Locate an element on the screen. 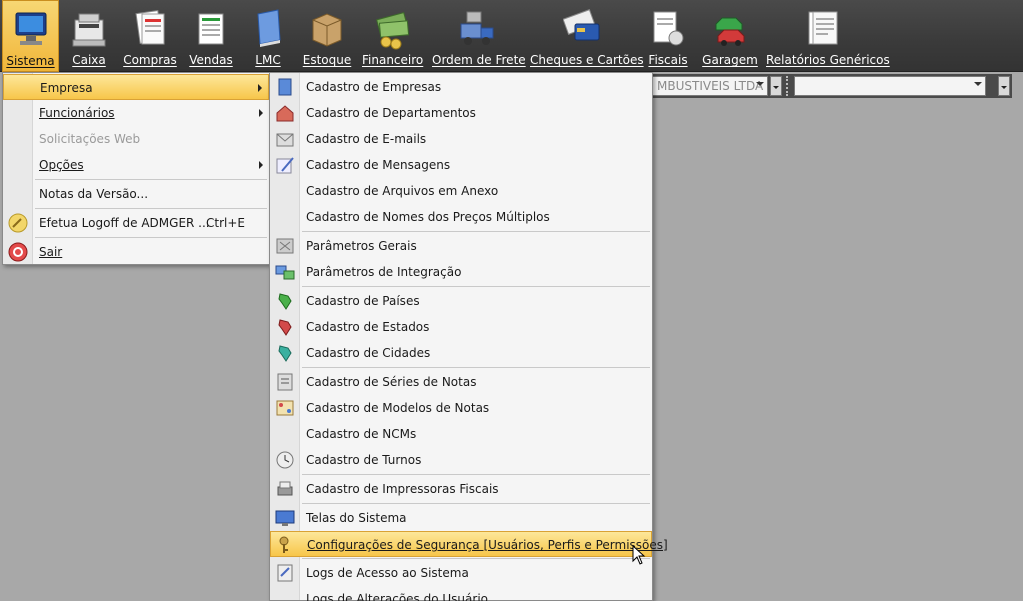 The image size is (1023, 601). toolbar-label: Relatórios Genéricos is located at coordinates (828, 60).